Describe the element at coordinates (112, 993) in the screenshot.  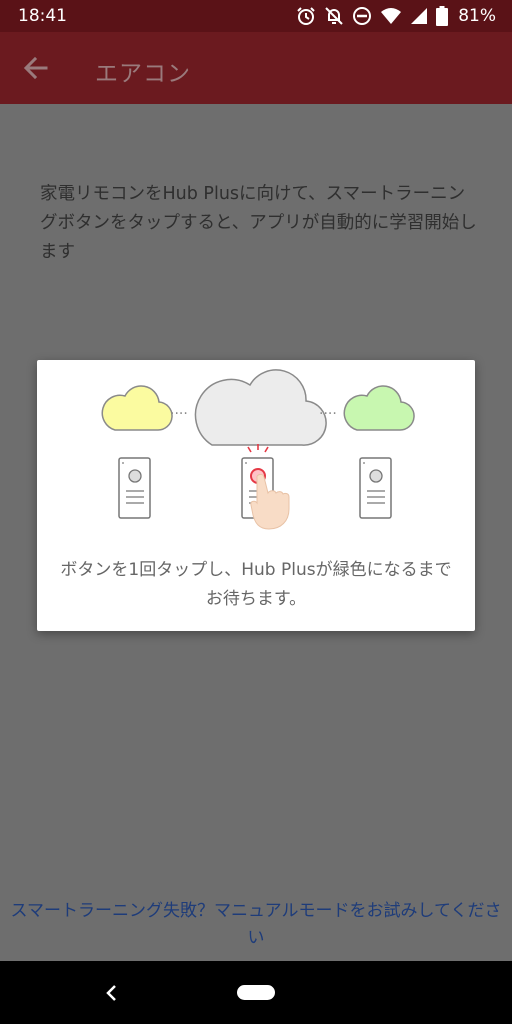
I see `nav-back-icon` at that location.